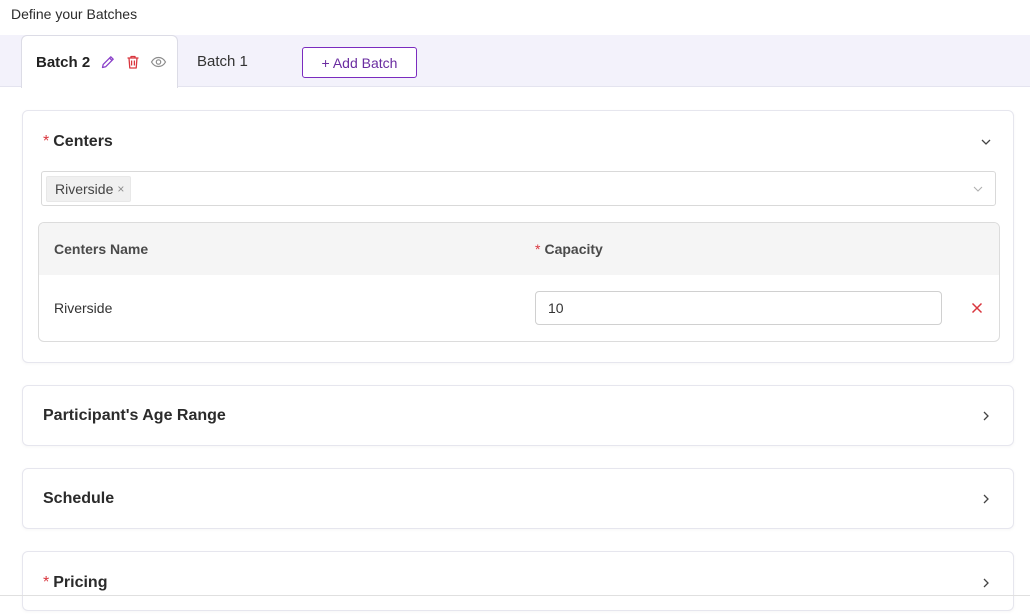  Describe the element at coordinates (359, 62) in the screenshot. I see `add-batch-button: + Add Batch` at that location.